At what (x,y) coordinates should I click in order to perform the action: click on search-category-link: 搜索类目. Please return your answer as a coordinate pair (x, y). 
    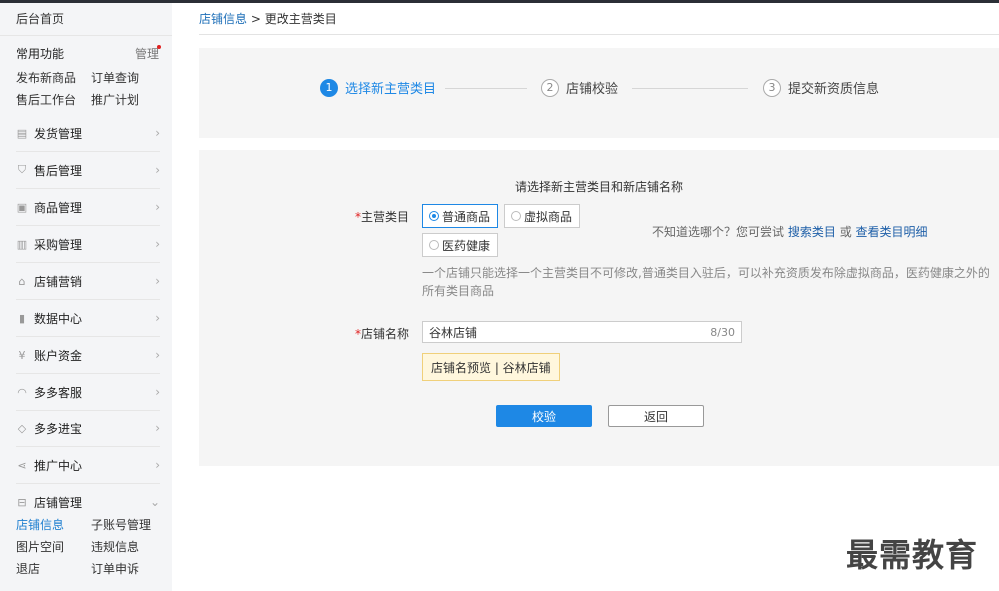
    Looking at the image, I should click on (812, 232).